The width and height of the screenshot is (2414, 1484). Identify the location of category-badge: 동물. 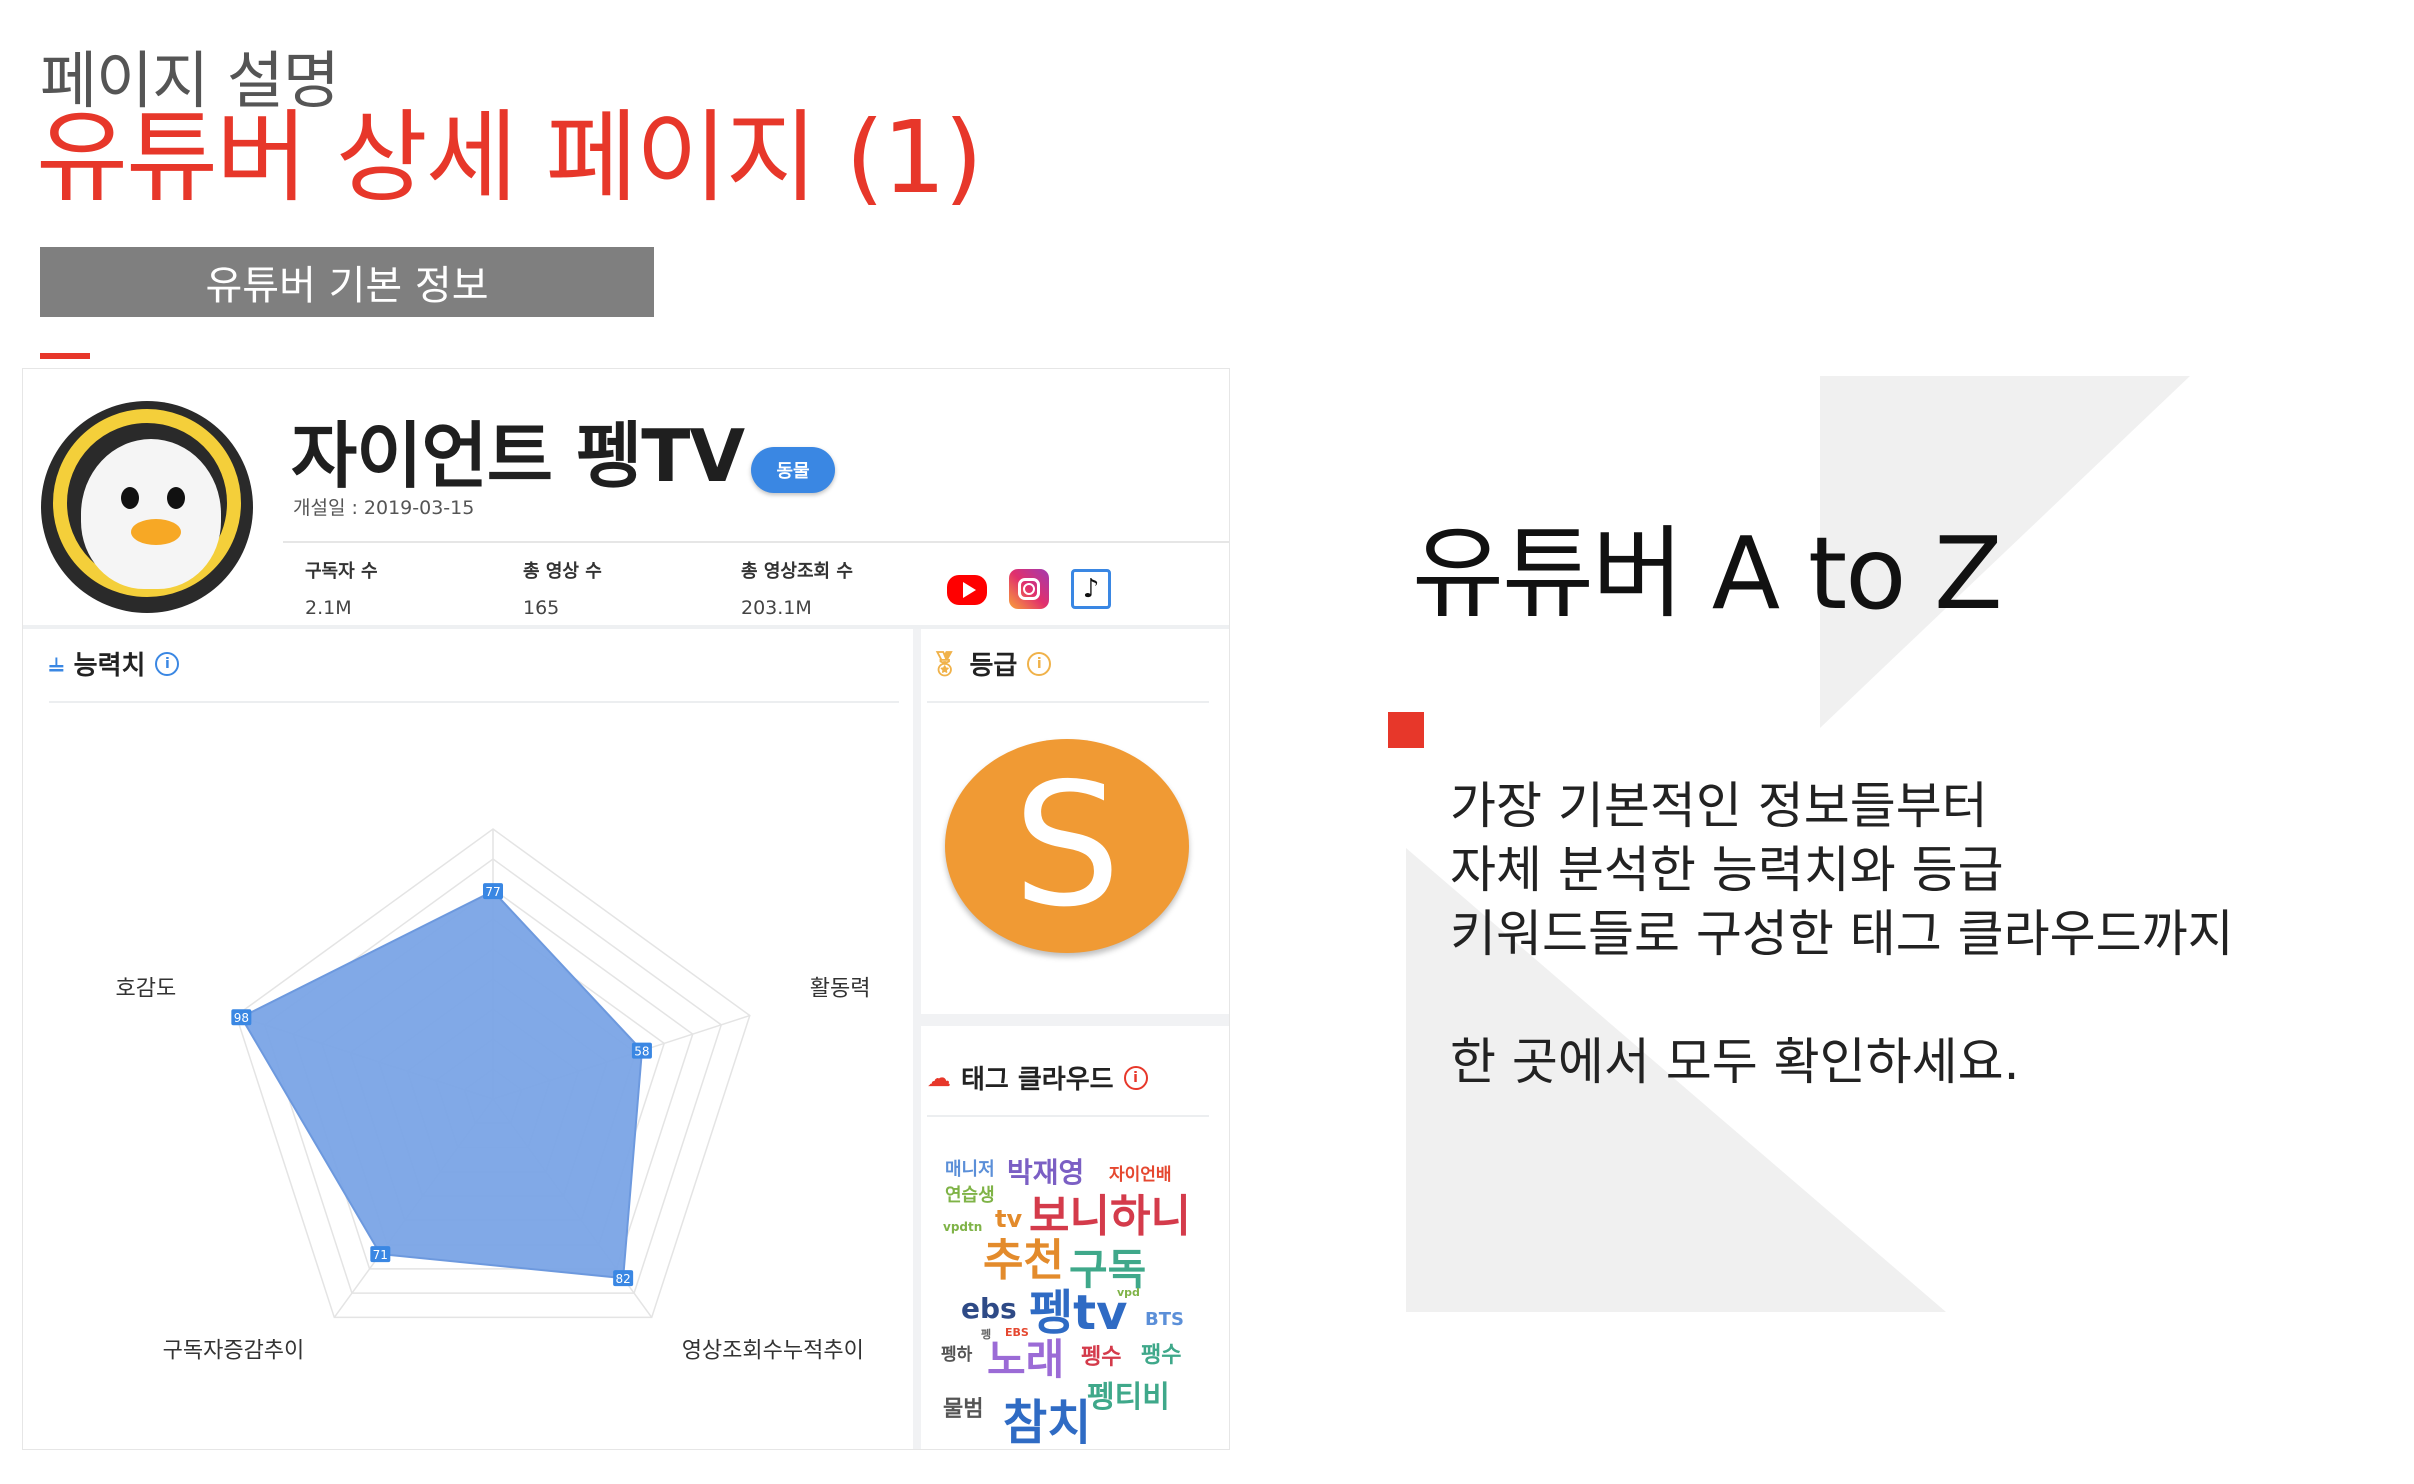
(793, 470).